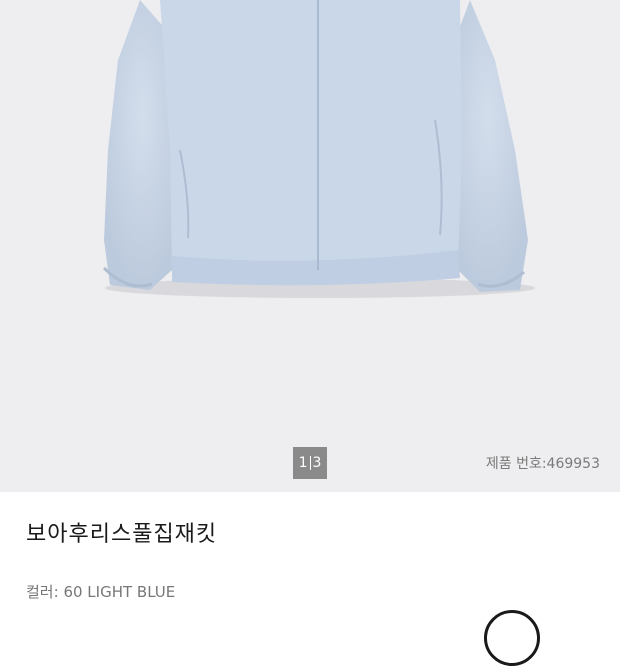  What do you see at coordinates (573, 464) in the screenshot?
I see `product-number-value: 469953` at bounding box center [573, 464].